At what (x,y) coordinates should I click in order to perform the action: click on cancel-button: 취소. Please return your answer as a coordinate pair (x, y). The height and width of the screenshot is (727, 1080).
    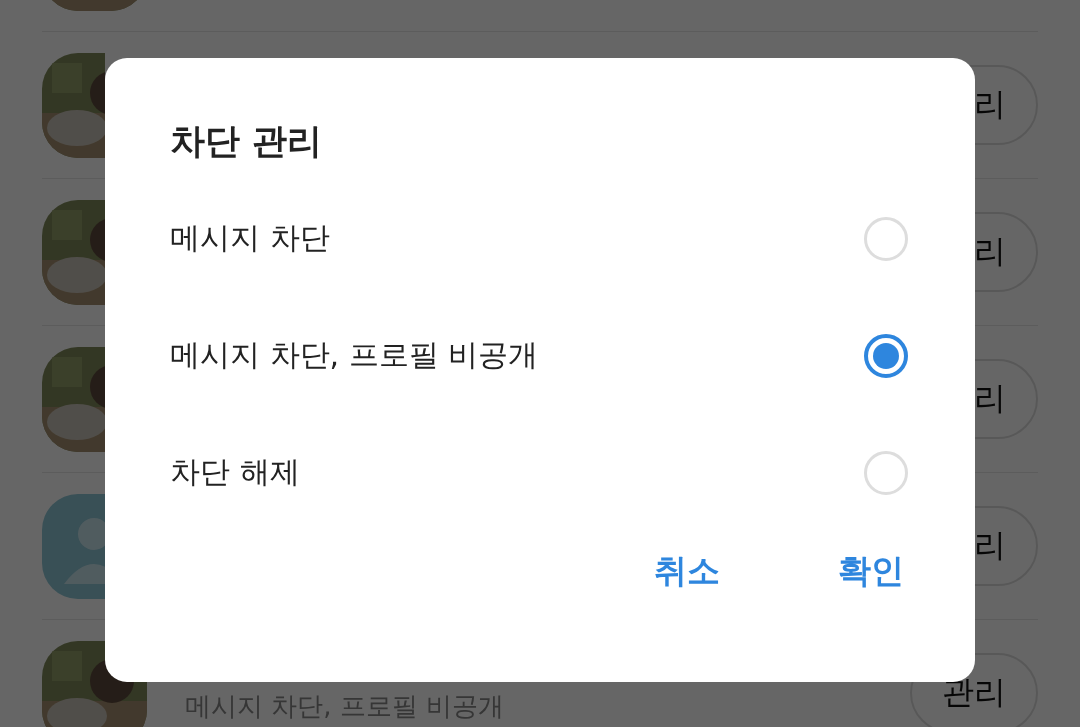
    Looking at the image, I should click on (687, 571).